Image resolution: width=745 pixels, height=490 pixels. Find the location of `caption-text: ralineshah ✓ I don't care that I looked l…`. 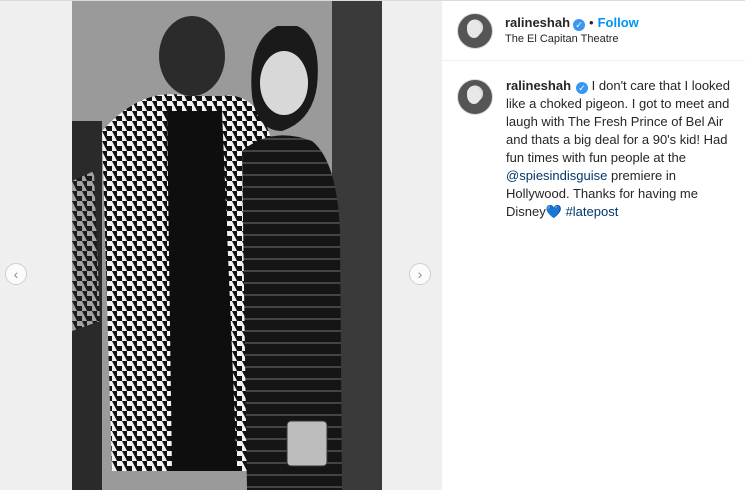

caption-text: ralineshah ✓ I don't care that I looked l… is located at coordinates (619, 149).